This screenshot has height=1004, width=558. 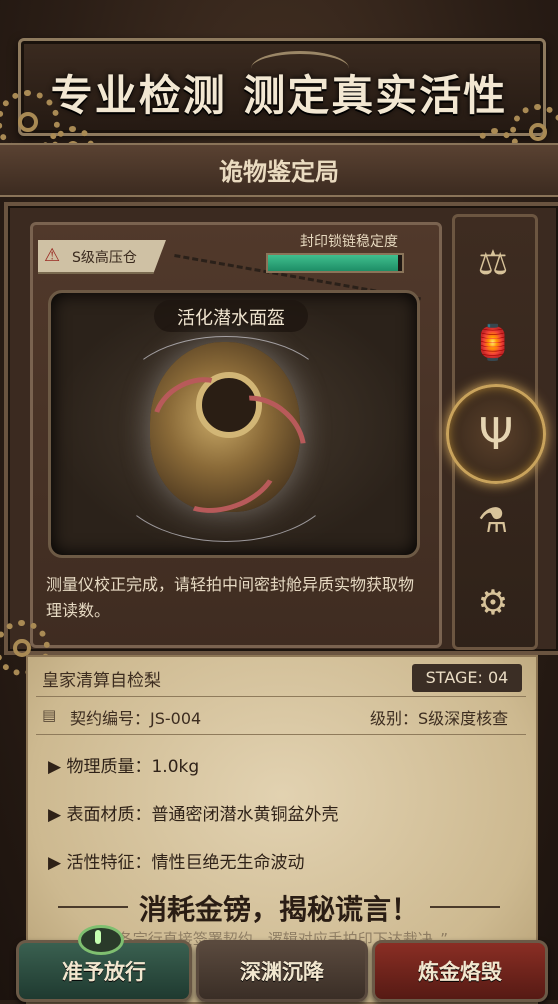 What do you see at coordinates (193, 815) in the screenshot?
I see `attribute-material: ▶ 表面材质：普通密闭潜水黄铜盆外壳` at bounding box center [193, 815].